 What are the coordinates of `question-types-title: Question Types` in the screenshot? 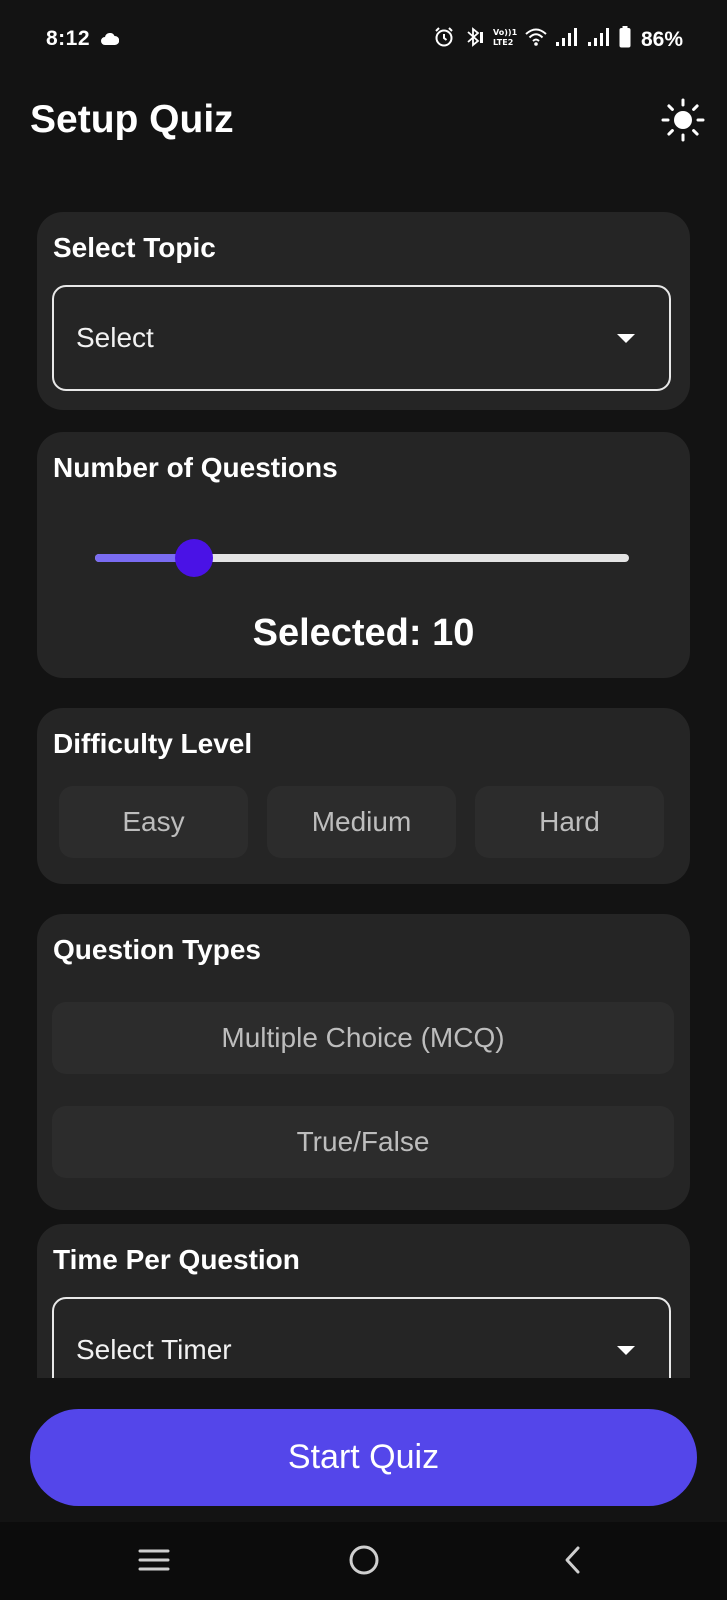 It's located at (157, 949).